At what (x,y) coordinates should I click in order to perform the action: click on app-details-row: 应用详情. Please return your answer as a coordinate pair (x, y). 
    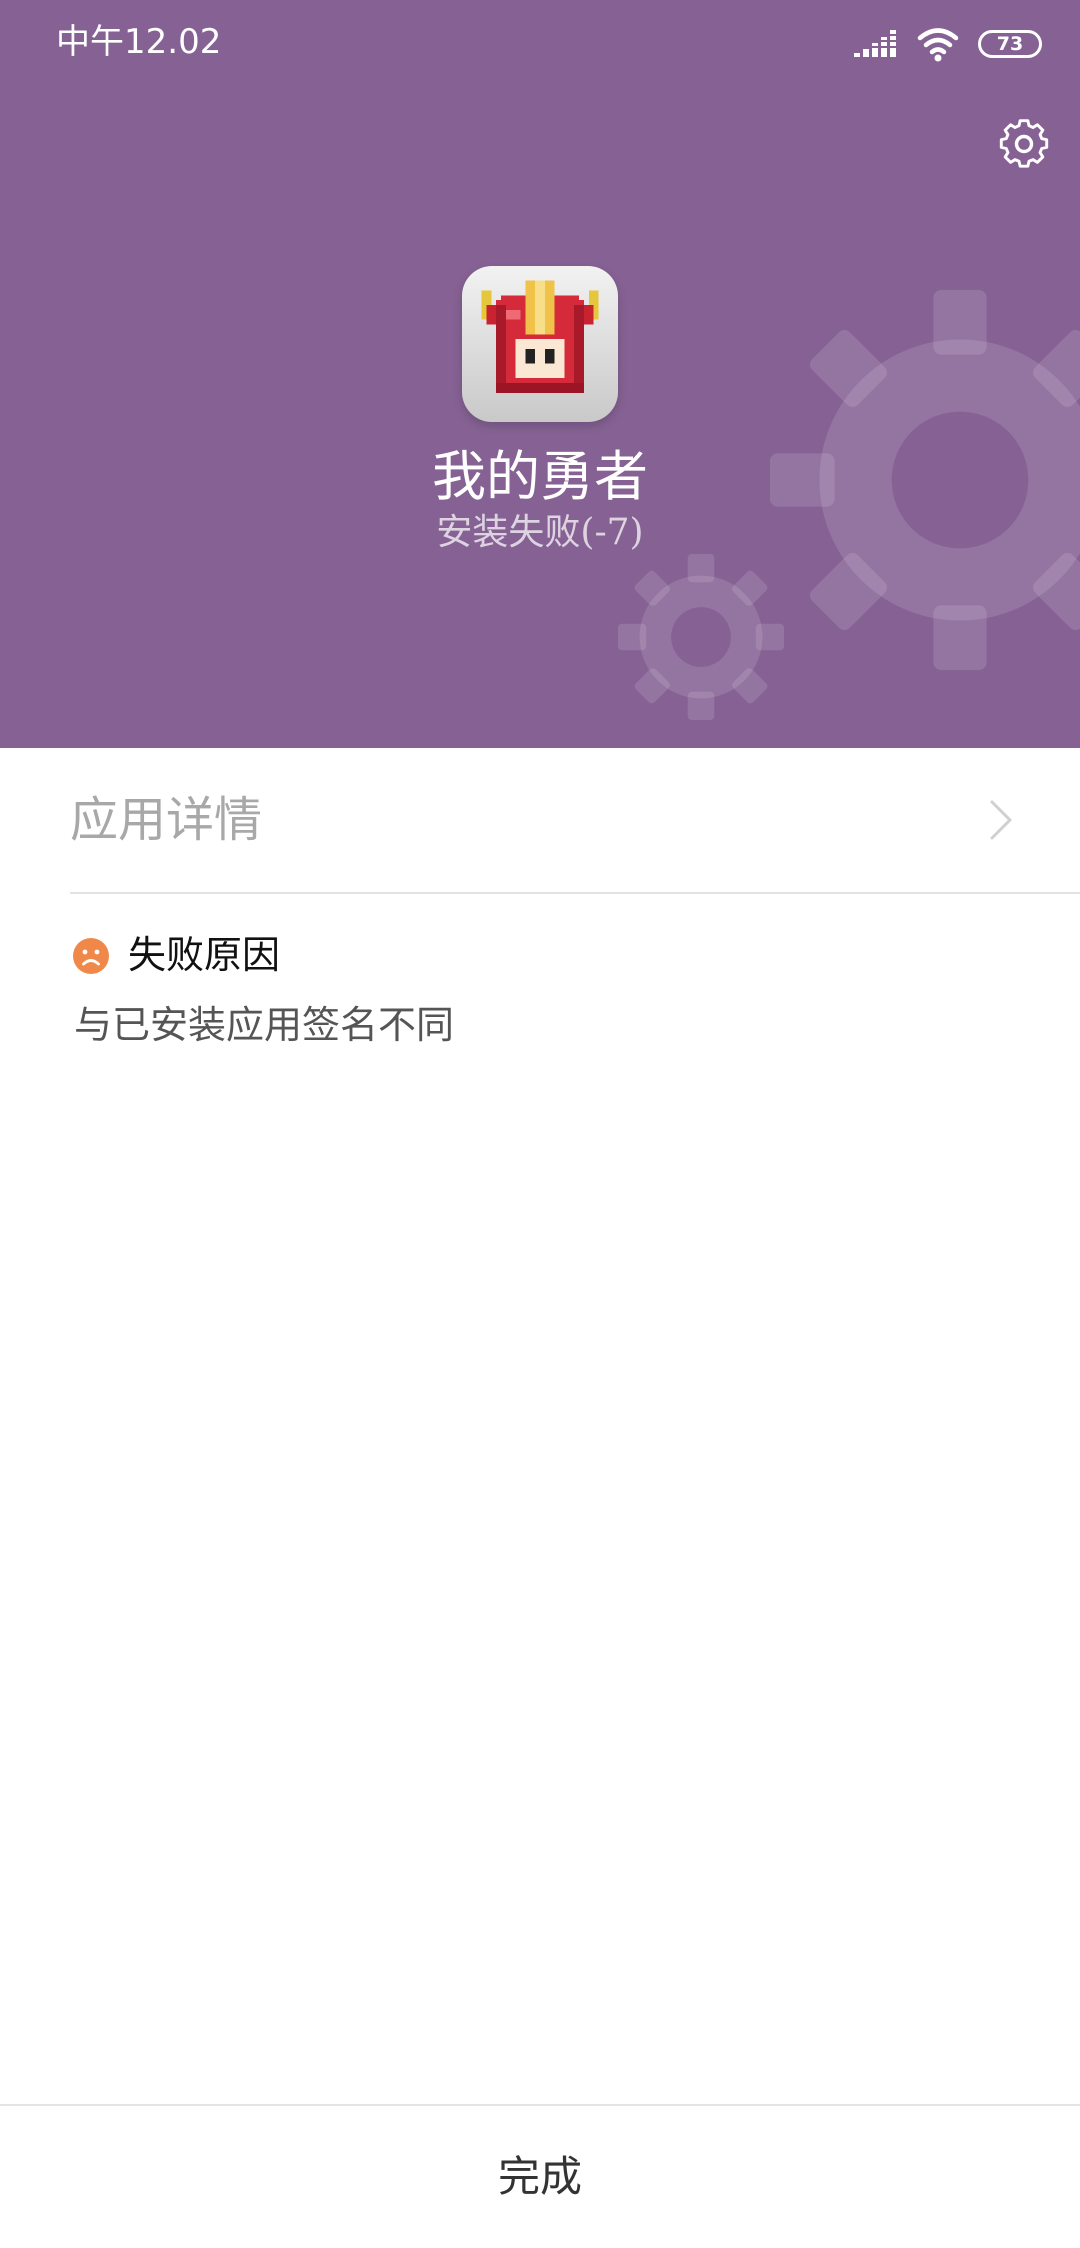
    Looking at the image, I should click on (540, 820).